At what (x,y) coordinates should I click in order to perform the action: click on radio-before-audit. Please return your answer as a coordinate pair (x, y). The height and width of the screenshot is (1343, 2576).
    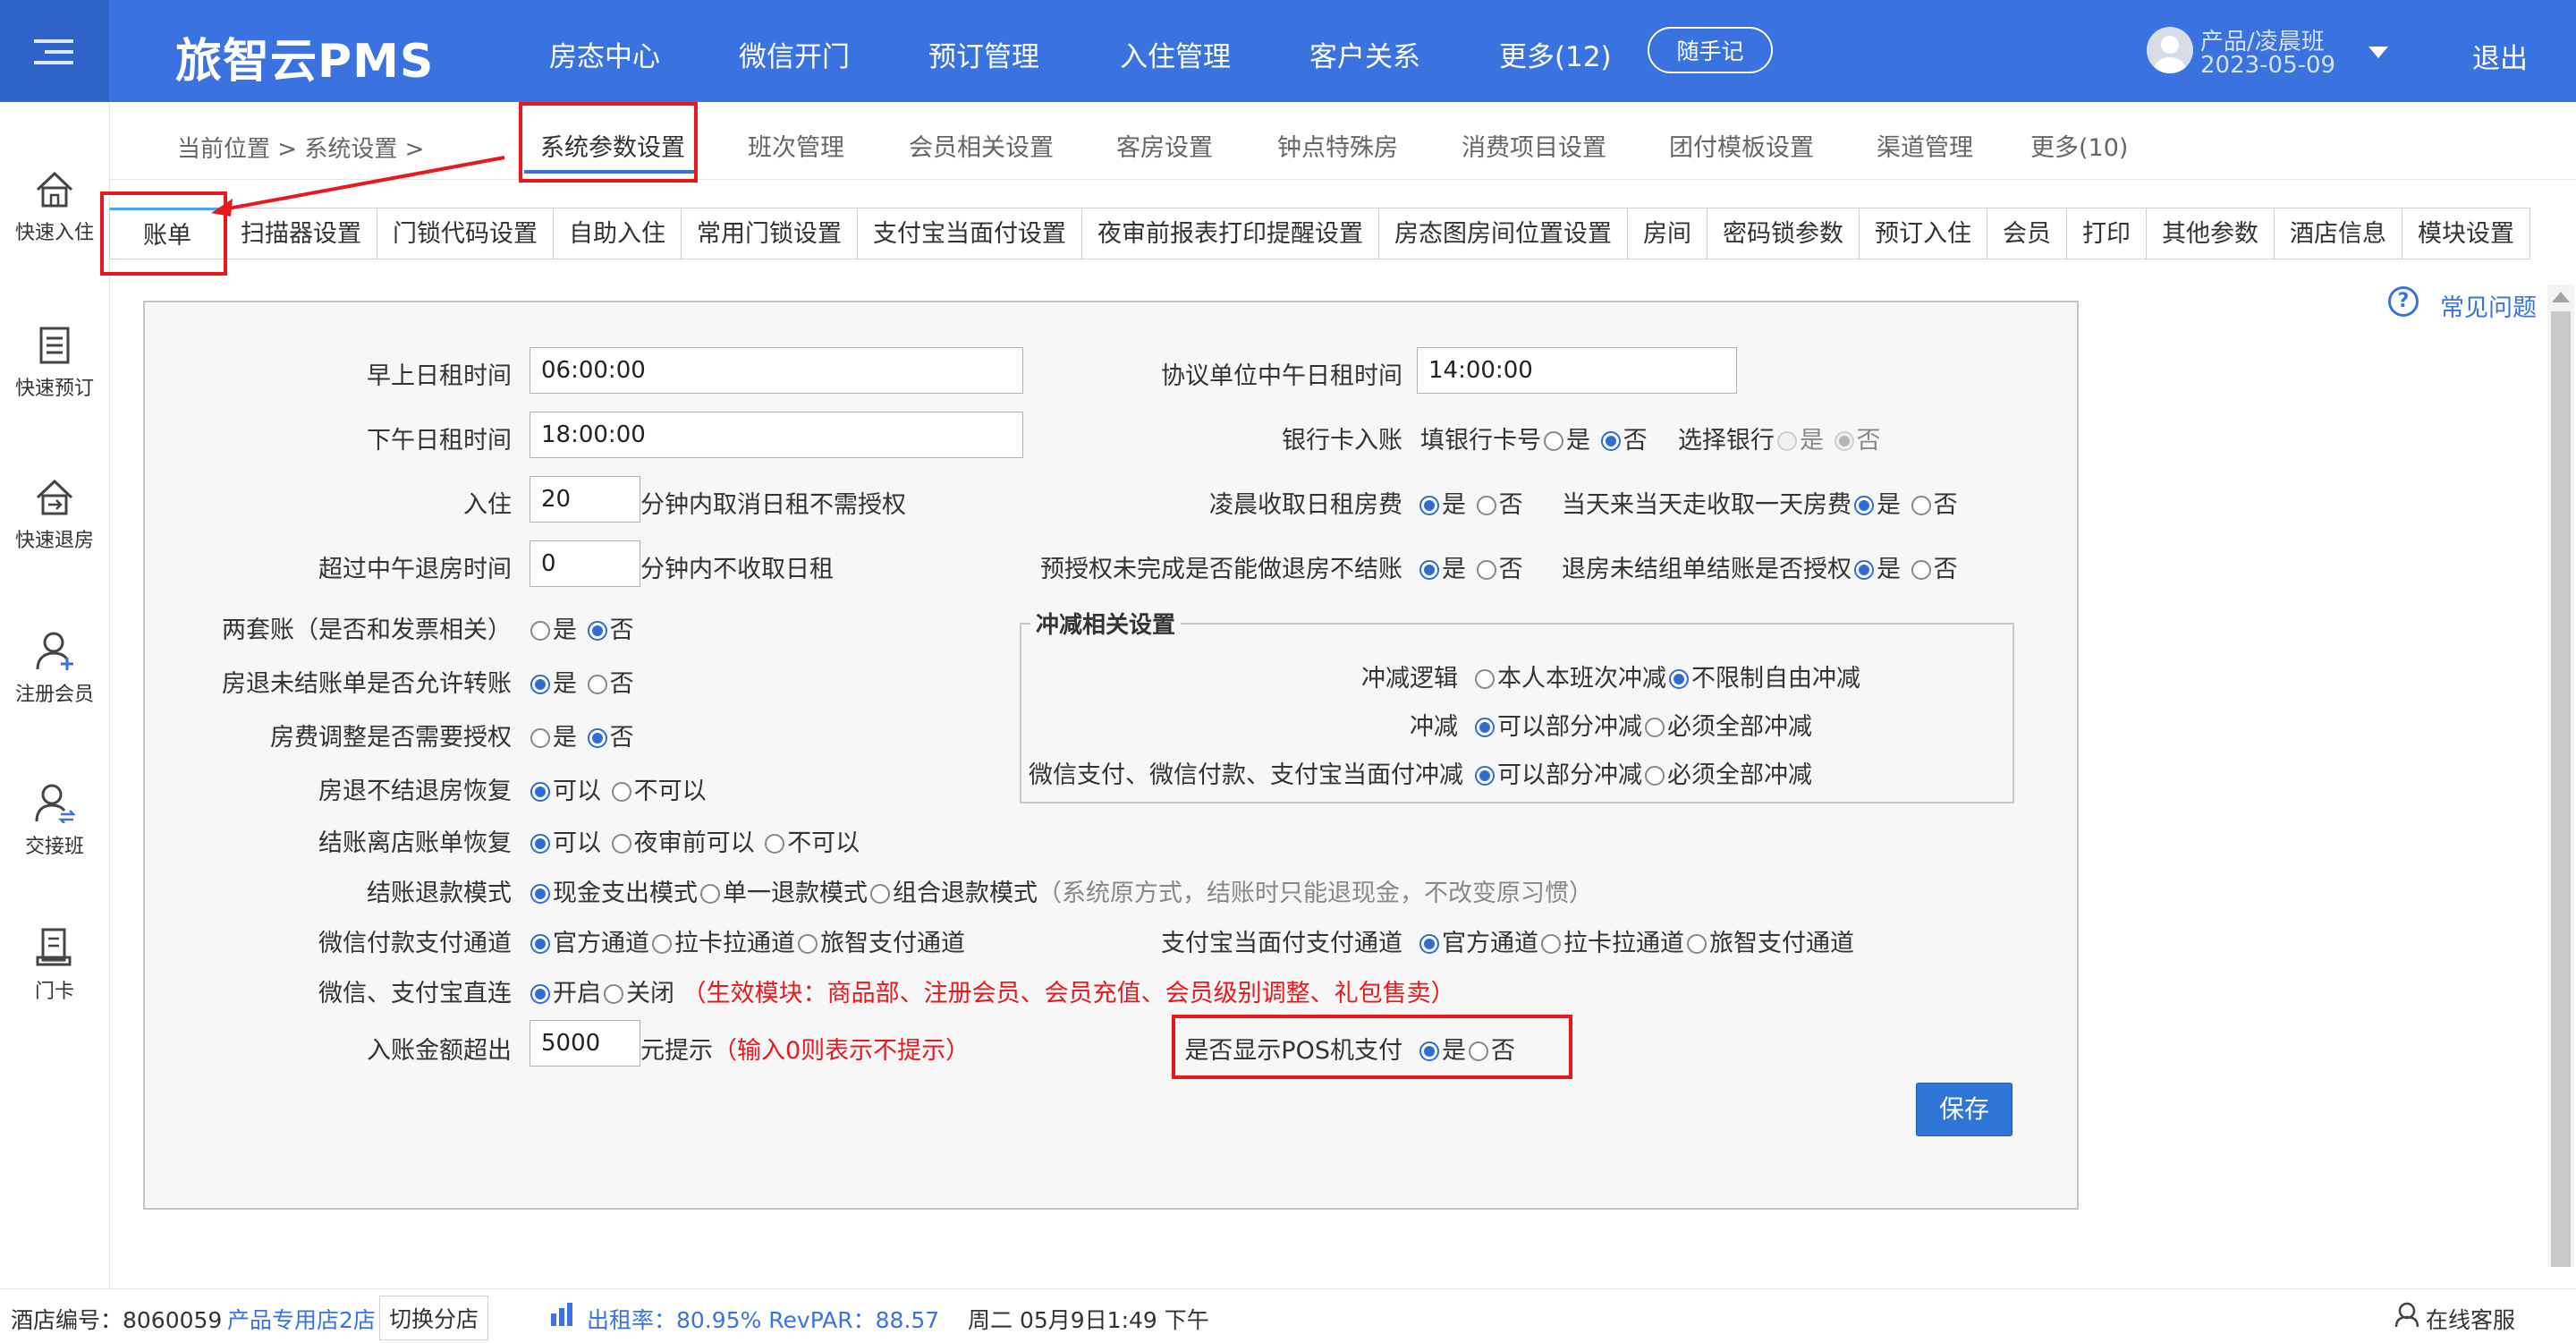
    Looking at the image, I should click on (621, 844).